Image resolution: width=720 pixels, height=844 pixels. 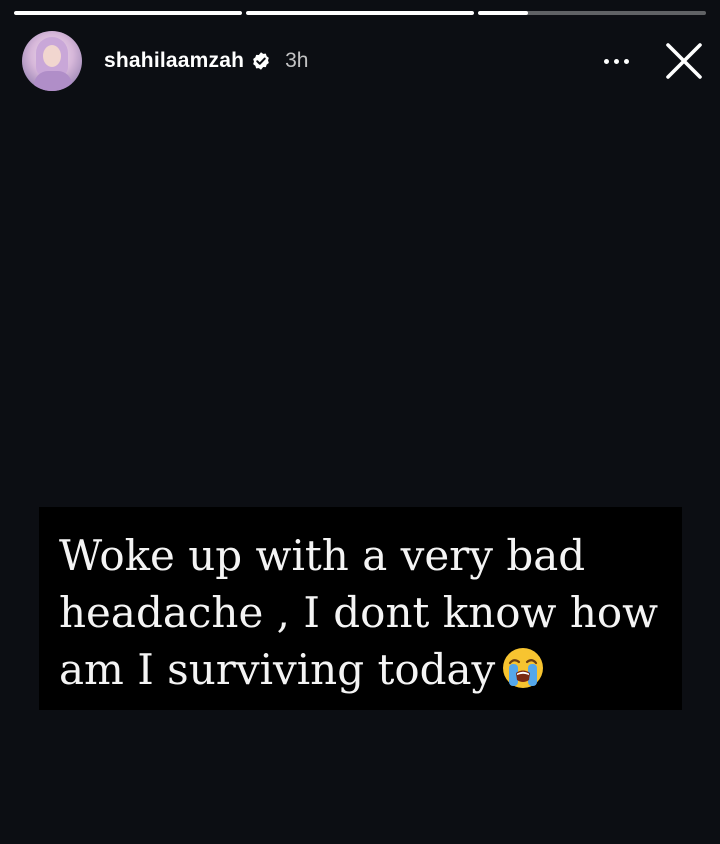 I want to click on avatar-body, so click(x=53, y=81).